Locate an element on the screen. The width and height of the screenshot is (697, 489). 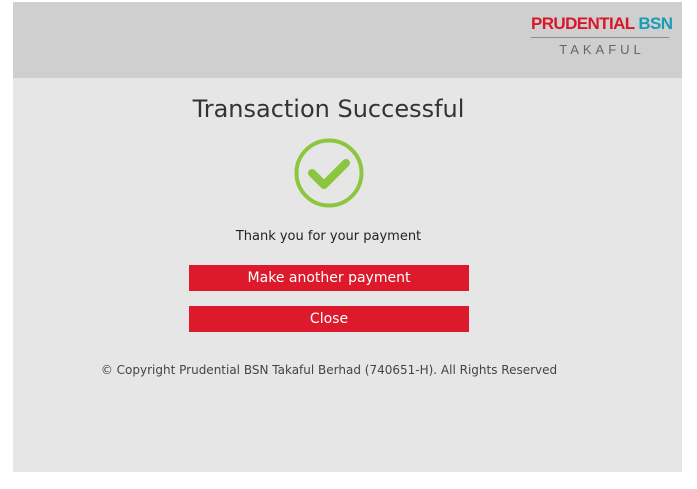
confirmation-message: Thank you for your payment is located at coordinates (328, 236).